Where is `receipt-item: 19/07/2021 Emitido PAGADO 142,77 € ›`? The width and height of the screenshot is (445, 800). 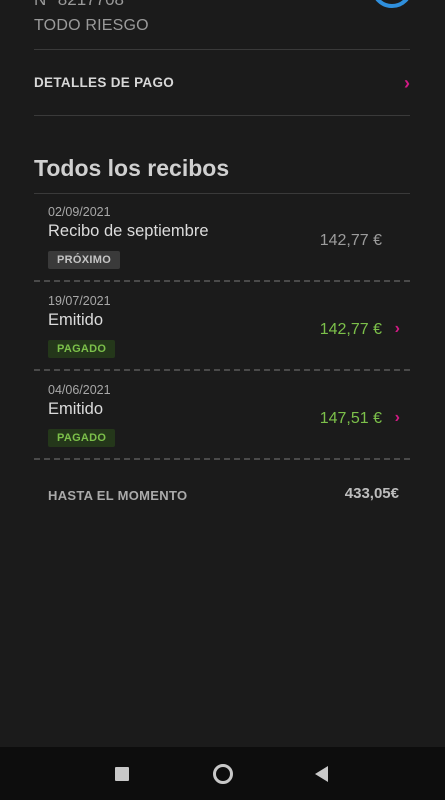
receipt-item: 19/07/2021 Emitido PAGADO 142,77 € › is located at coordinates (224, 334).